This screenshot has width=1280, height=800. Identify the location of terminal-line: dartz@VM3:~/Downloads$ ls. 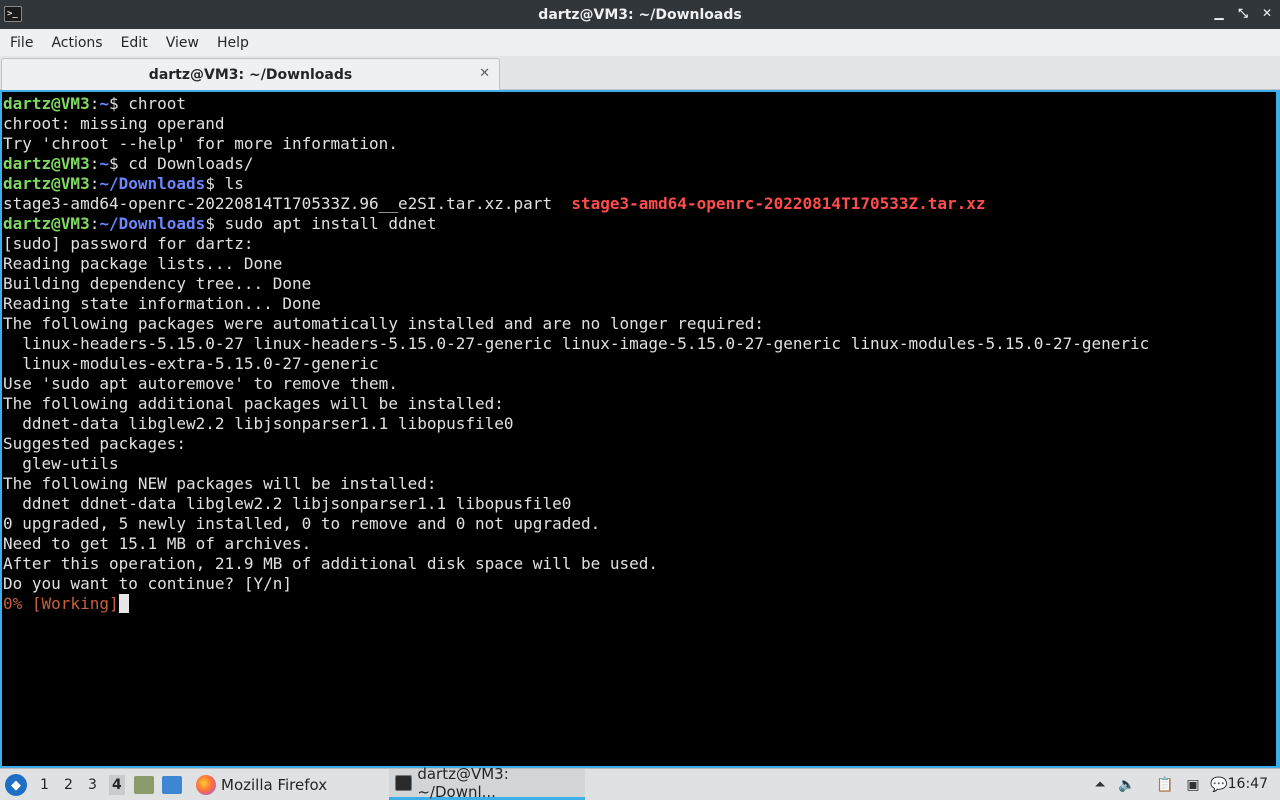
(123, 183).